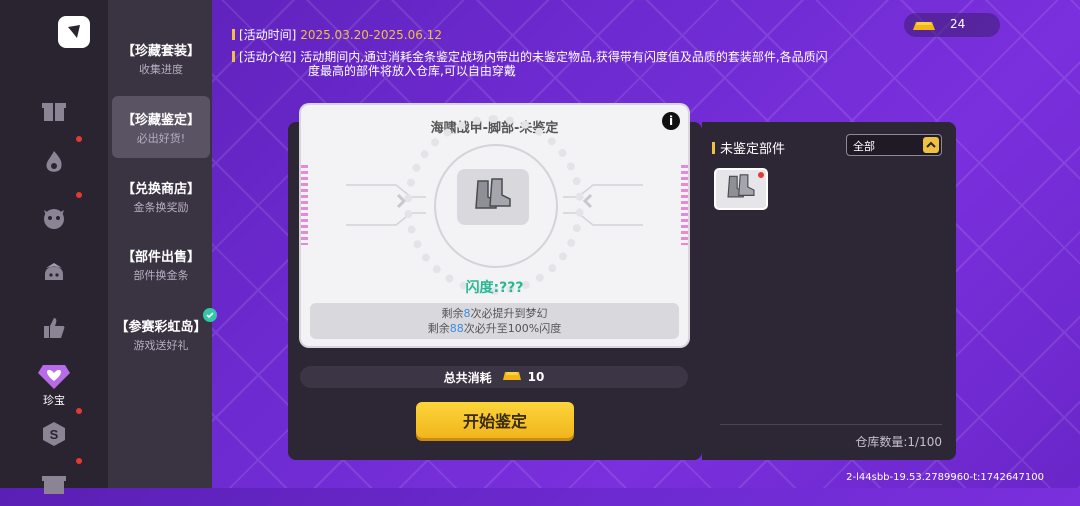 This screenshot has height=506, width=1080. I want to click on flame-icon, so click(57, 160).